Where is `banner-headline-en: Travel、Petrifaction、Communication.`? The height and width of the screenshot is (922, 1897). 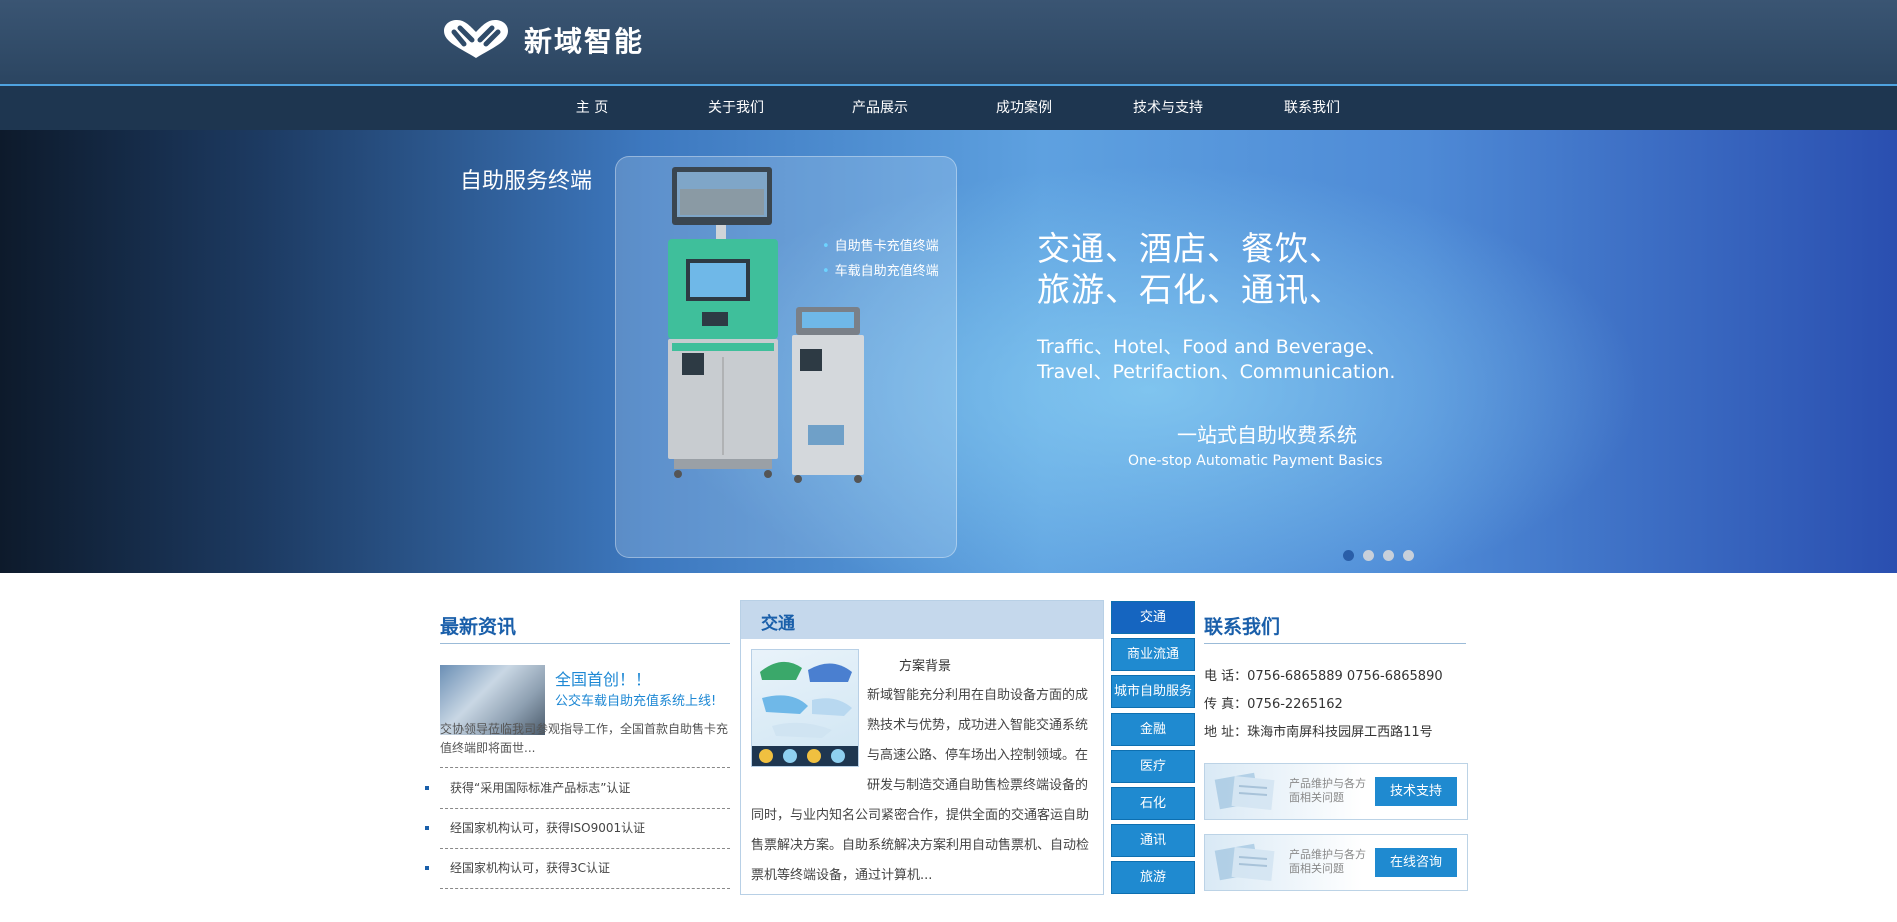 banner-headline-en: Travel、Petrifaction、Communication. is located at coordinates (1216, 372).